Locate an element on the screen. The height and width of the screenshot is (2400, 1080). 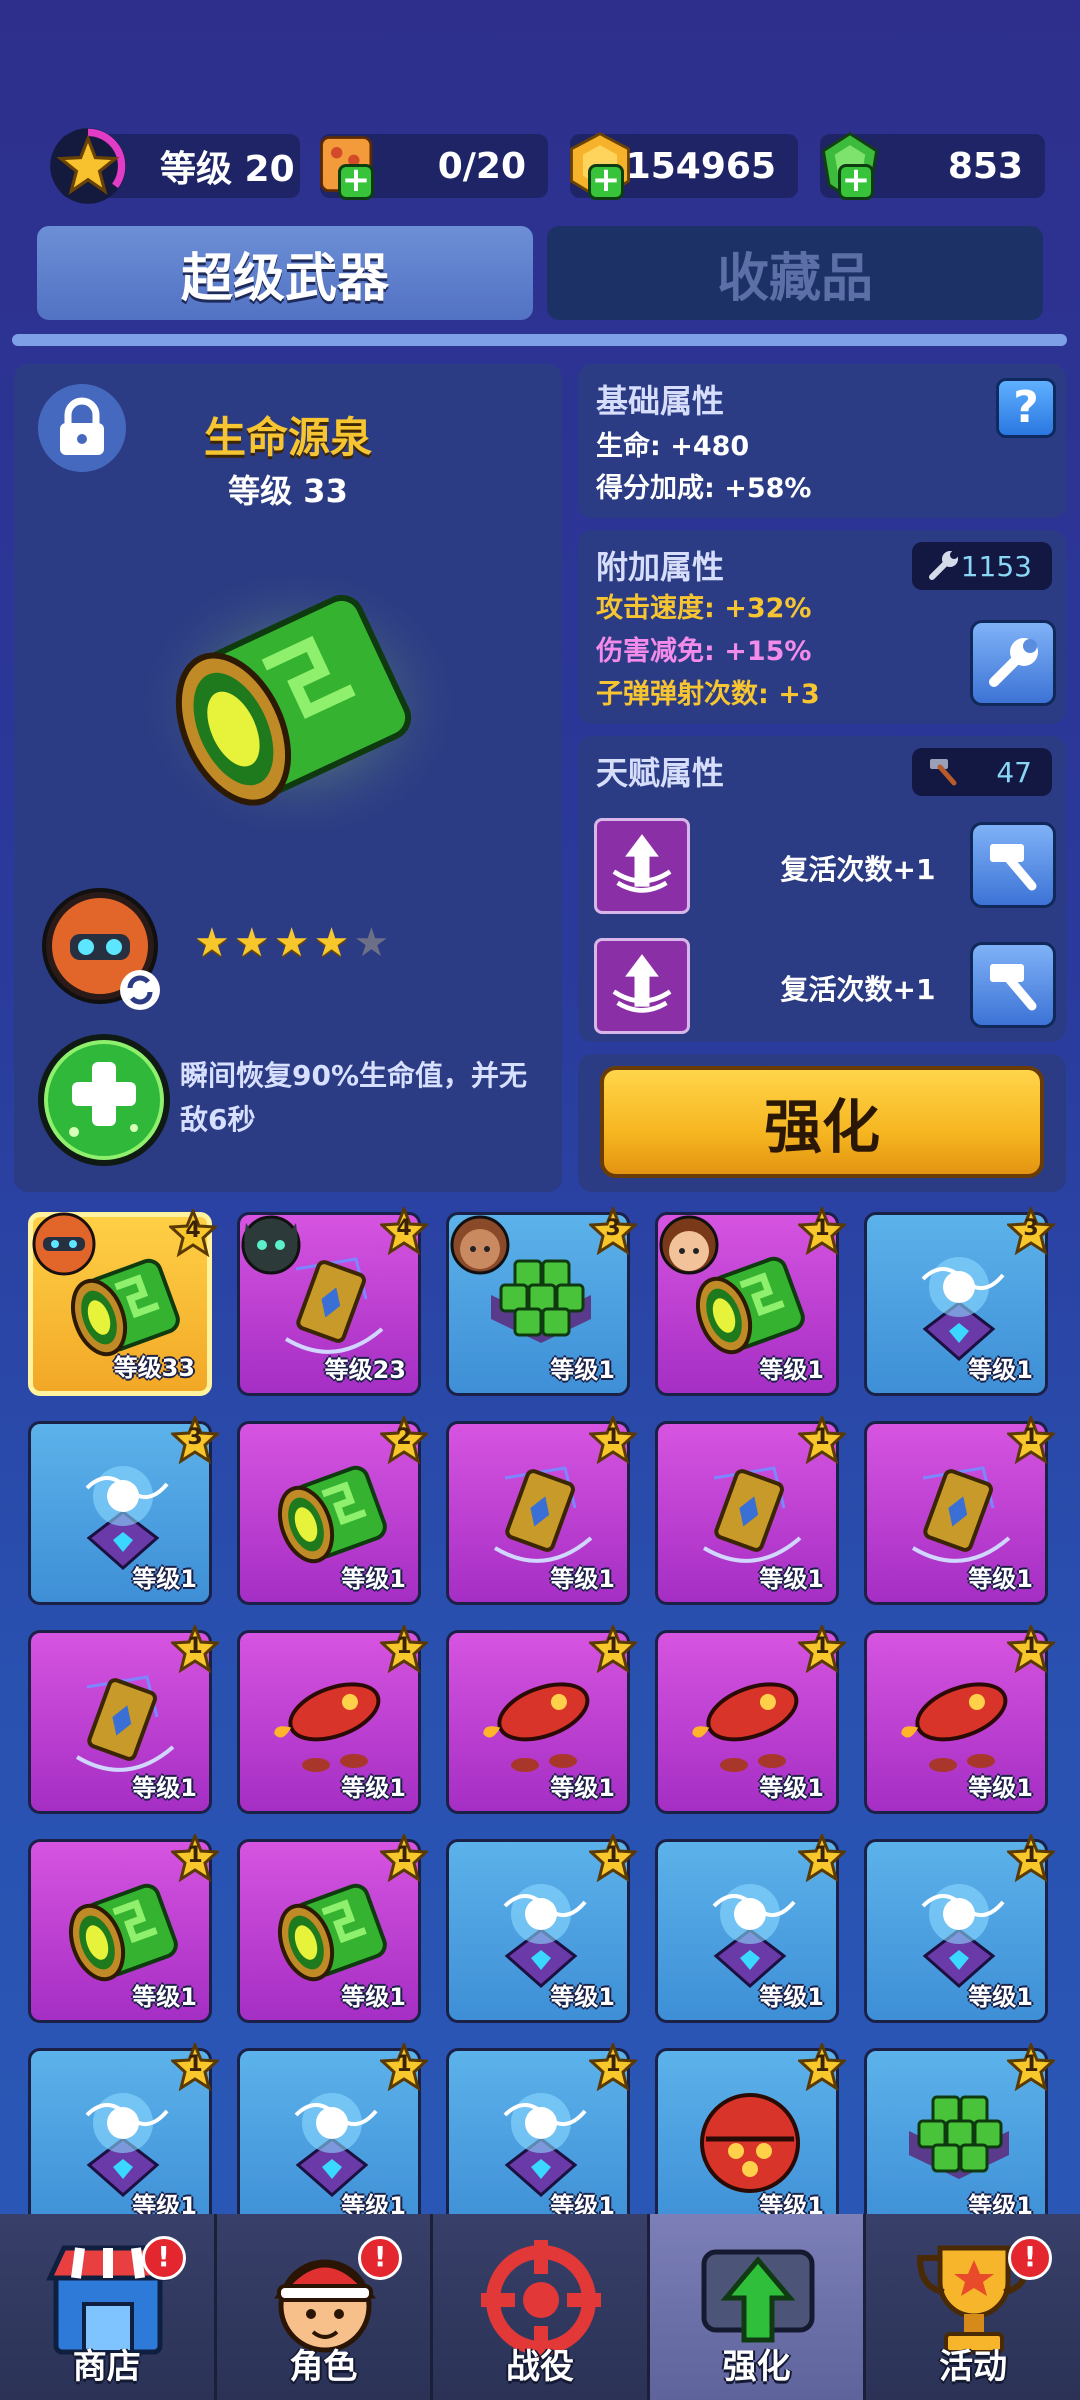
revive-talent-icon is located at coordinates (642, 866).